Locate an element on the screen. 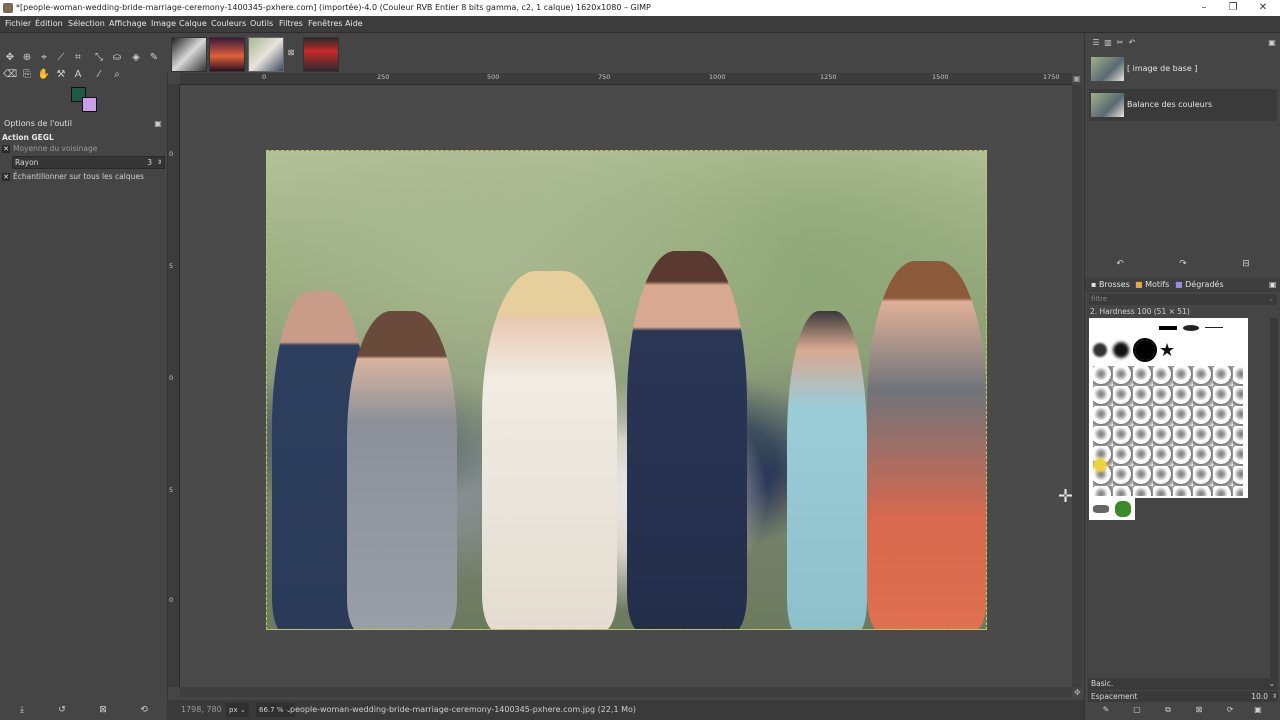  menu-image: Image is located at coordinates (163, 24).